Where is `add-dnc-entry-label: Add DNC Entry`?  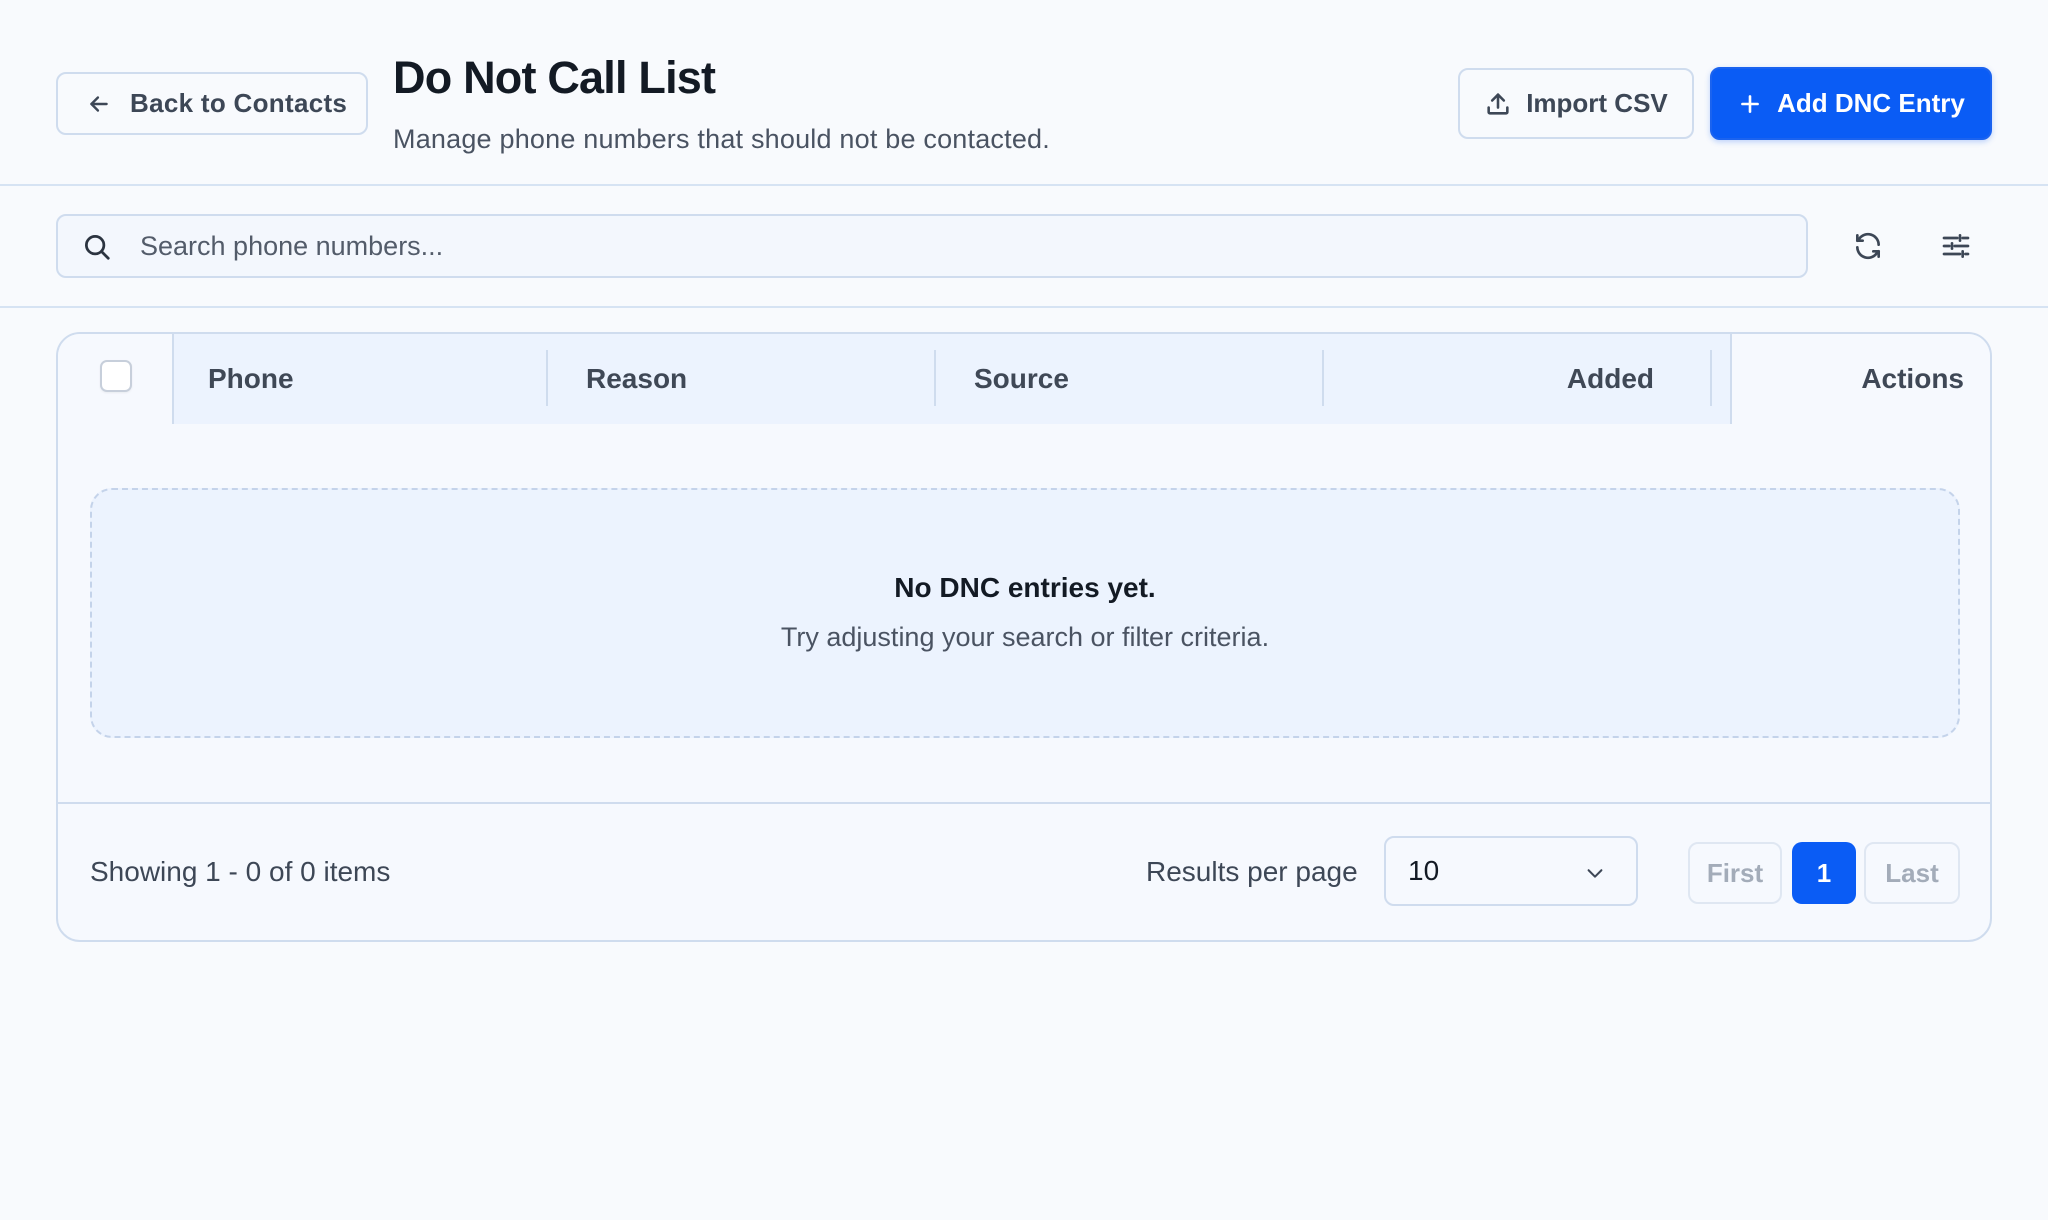
add-dnc-entry-label: Add DNC Entry is located at coordinates (1871, 103).